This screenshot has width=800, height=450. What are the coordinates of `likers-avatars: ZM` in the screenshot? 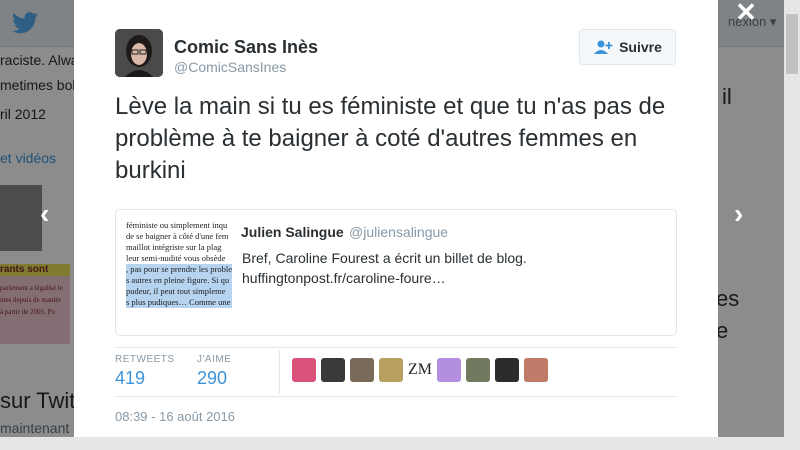 It's located at (420, 370).